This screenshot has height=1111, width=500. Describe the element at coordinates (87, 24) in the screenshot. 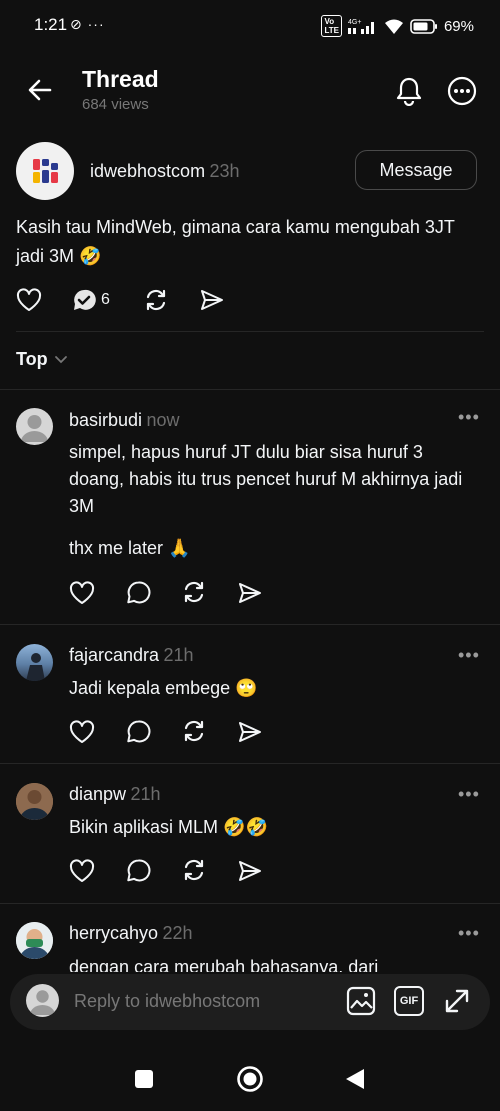

I see `status-left-icons: ⊘ ···` at that location.